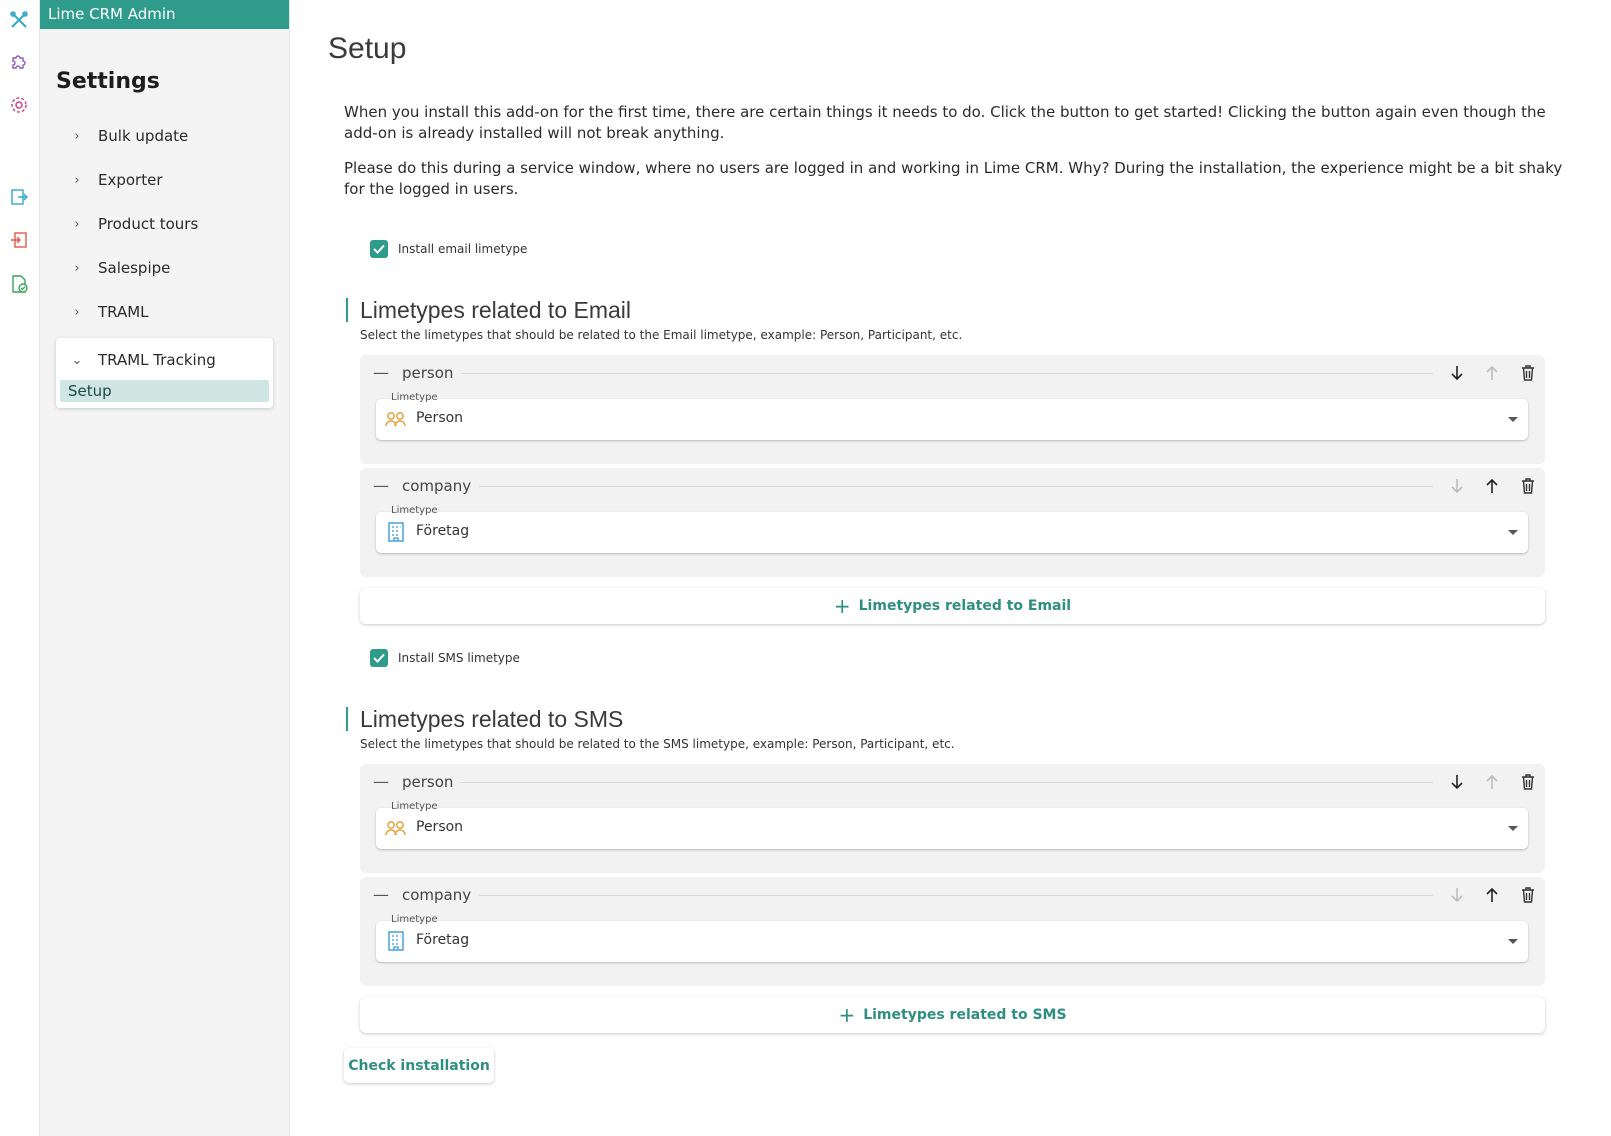 The width and height of the screenshot is (1611, 1136). What do you see at coordinates (379, 658) in the screenshot?
I see `install-sms-checkbox` at bounding box center [379, 658].